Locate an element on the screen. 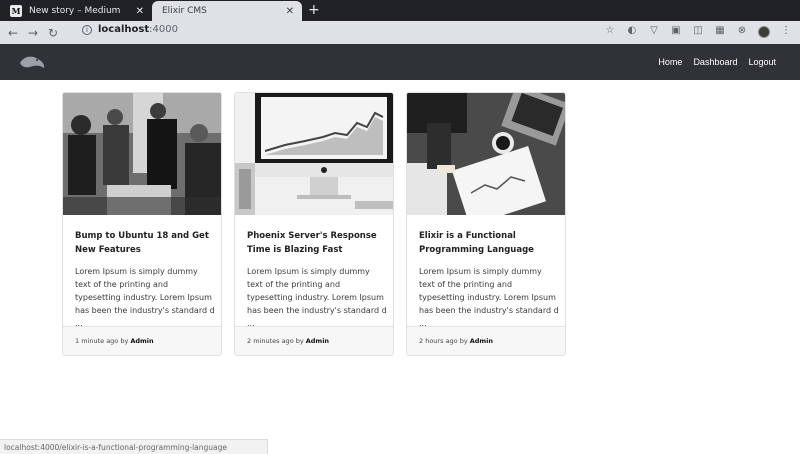 This screenshot has height=454, width=800. nav-link-dashboard: Dashboard is located at coordinates (715, 62).